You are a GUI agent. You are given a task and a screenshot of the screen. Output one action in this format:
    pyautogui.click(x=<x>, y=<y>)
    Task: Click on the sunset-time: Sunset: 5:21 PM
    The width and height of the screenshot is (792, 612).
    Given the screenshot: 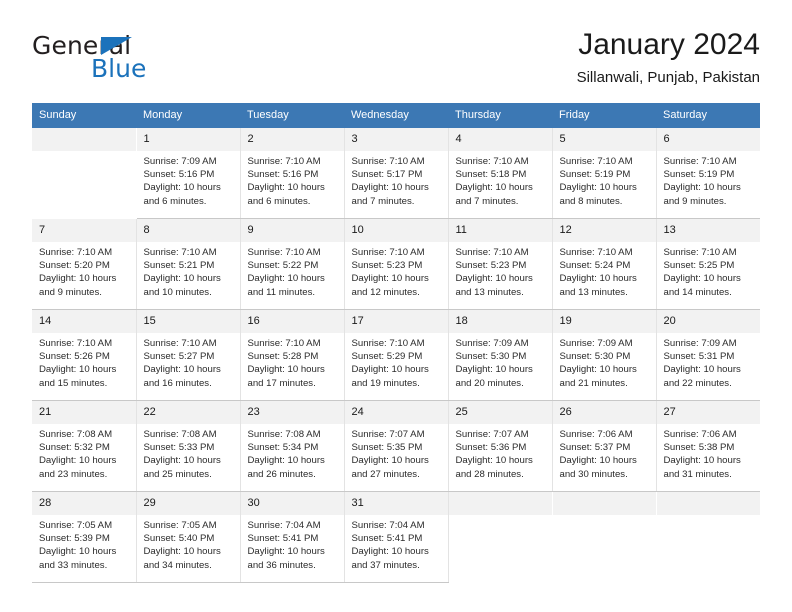 What is the action you would take?
    pyautogui.click(x=179, y=266)
    